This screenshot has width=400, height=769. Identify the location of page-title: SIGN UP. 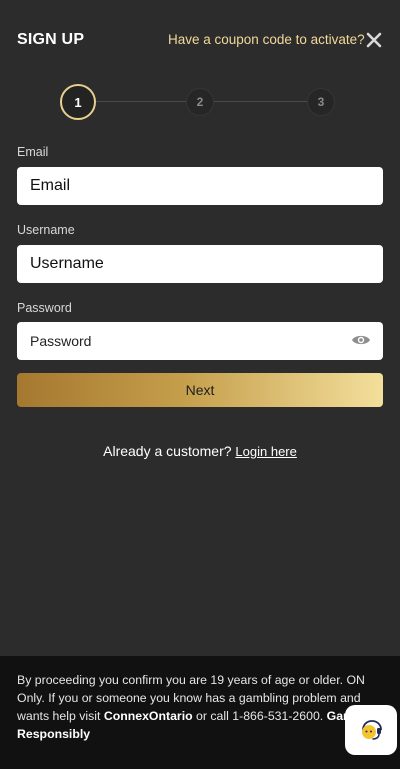
(51, 39).